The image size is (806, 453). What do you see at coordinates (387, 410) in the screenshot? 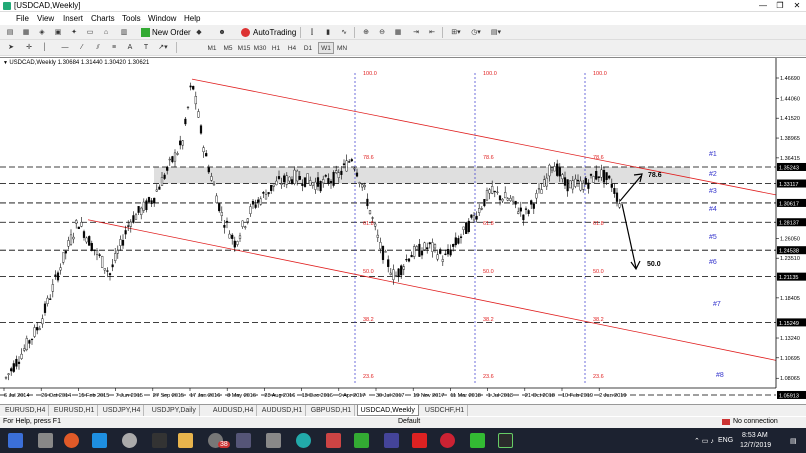
I see `chart-tab: USDCAD,Weekly` at bounding box center [387, 410].